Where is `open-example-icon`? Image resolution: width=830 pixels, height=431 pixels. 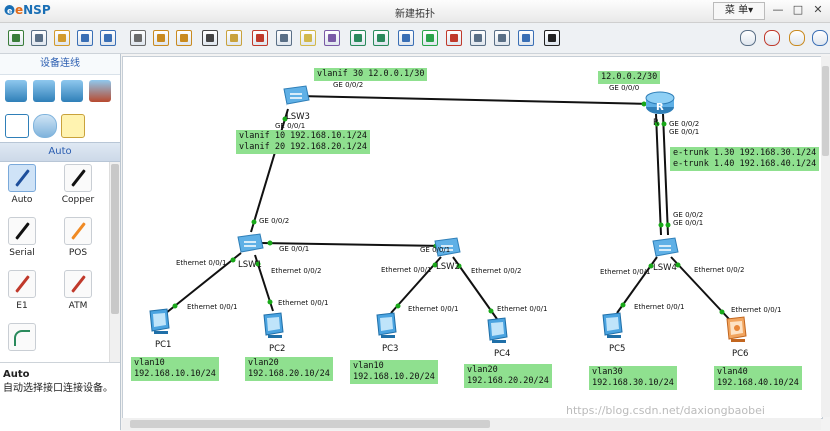 open-example-icon is located at coordinates (62, 38).